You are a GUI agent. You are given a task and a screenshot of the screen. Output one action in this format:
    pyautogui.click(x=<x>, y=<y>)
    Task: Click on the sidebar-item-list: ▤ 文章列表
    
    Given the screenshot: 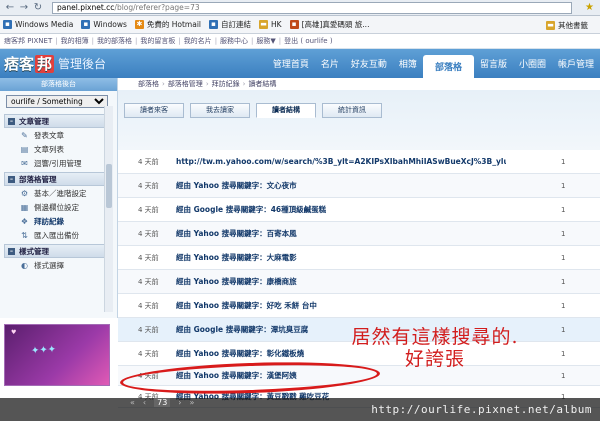 What is the action you would take?
    pyautogui.click(x=58, y=149)
    